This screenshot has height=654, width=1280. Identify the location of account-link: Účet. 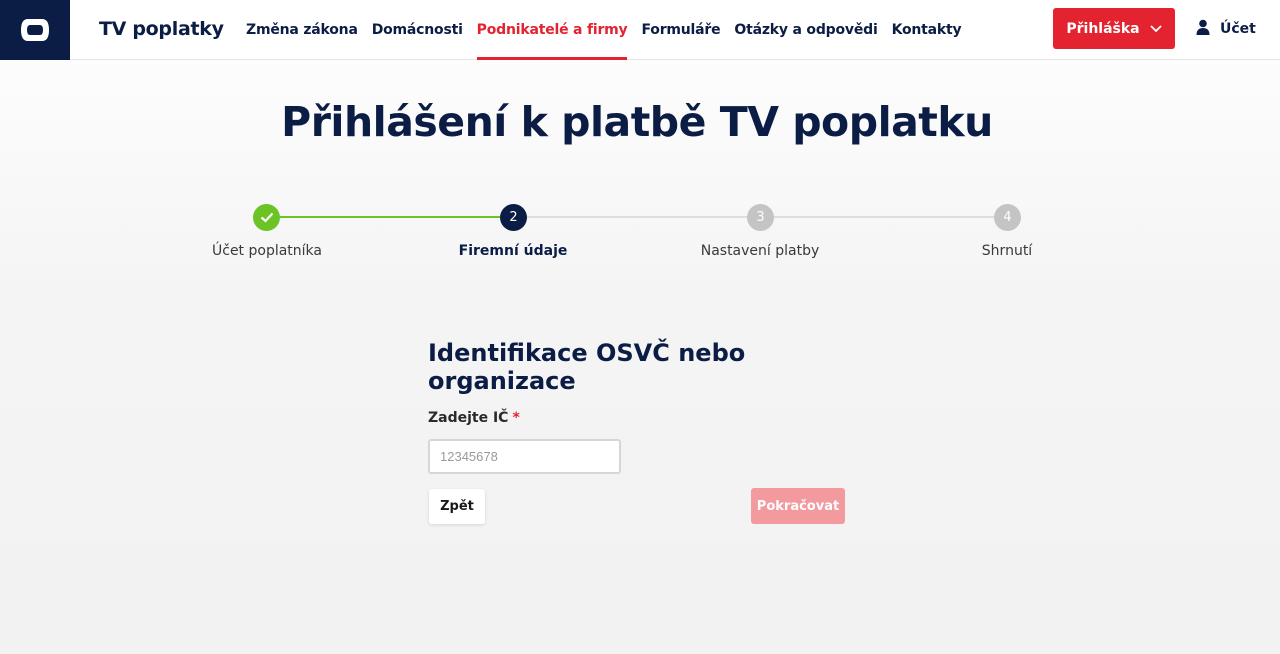
(1226, 29).